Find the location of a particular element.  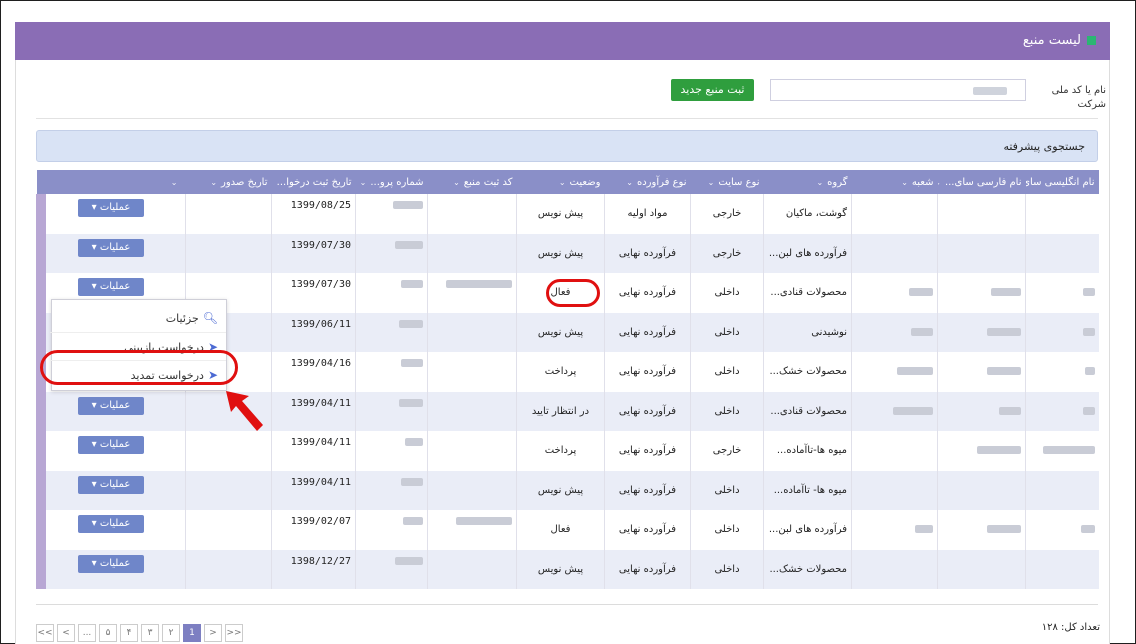

column-header-label: گروه is located at coordinates (837, 182).